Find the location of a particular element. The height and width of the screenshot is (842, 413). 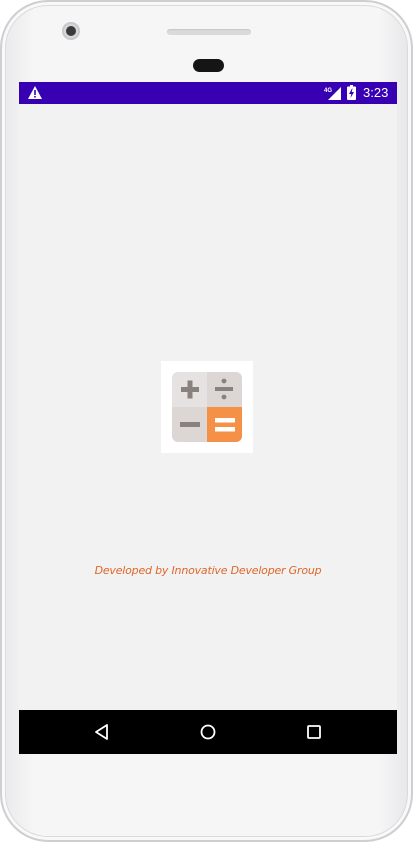

status-bar: 4G 3:23 is located at coordinates (208, 93).